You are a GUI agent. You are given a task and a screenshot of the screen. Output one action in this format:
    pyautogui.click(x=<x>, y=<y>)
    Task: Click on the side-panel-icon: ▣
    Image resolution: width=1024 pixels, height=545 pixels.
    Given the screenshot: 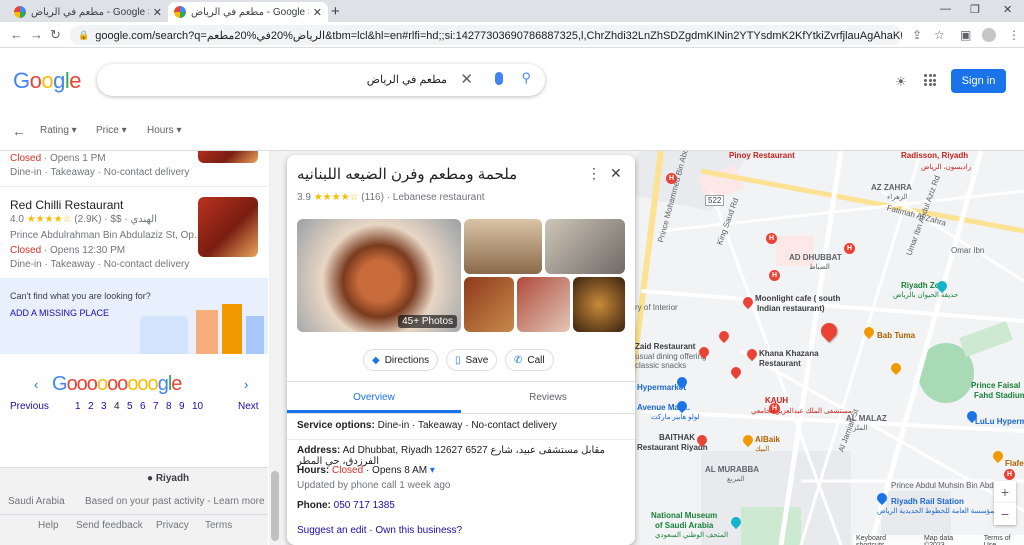 What is the action you would take?
    pyautogui.click(x=965, y=35)
    